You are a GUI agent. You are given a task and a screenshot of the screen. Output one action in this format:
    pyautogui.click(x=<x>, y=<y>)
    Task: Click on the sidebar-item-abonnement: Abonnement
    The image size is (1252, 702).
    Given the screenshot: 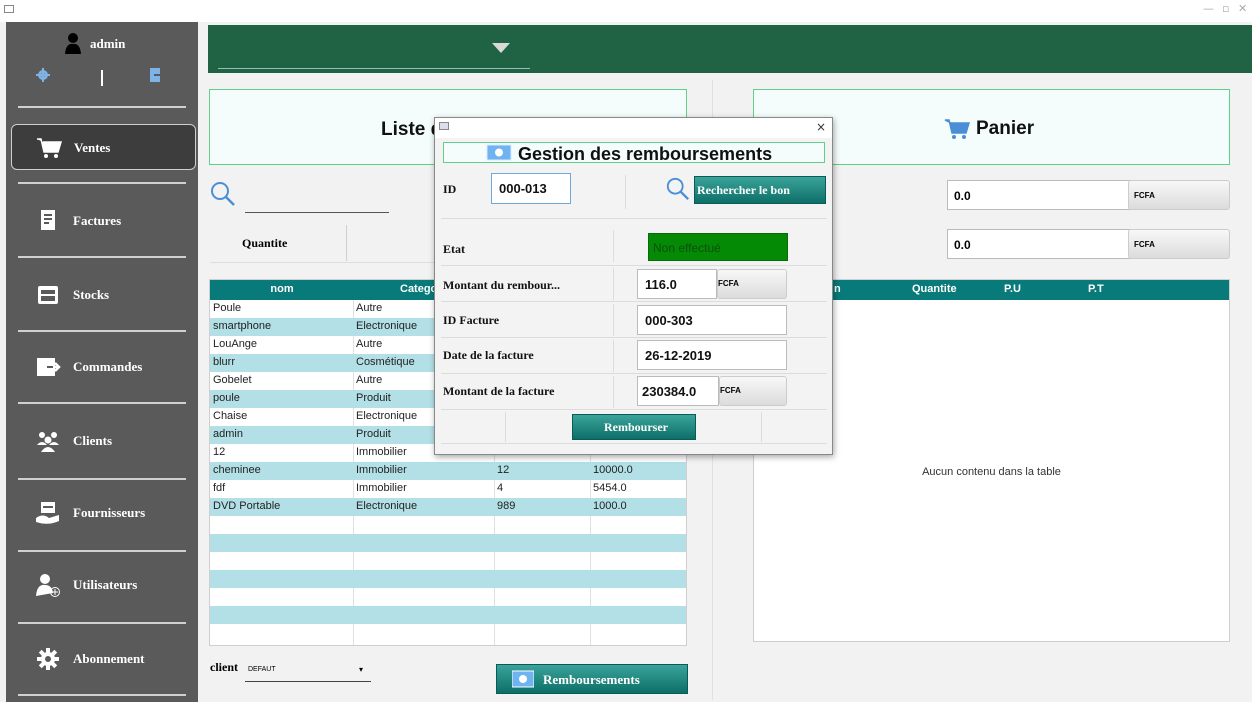 What is the action you would take?
    pyautogui.click(x=103, y=659)
    